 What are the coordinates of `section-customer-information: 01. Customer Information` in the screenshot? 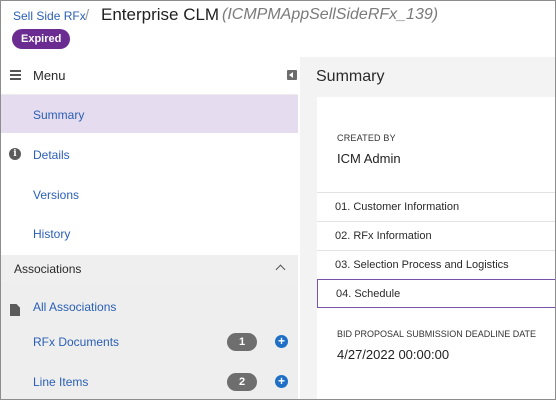 It's located at (436, 206).